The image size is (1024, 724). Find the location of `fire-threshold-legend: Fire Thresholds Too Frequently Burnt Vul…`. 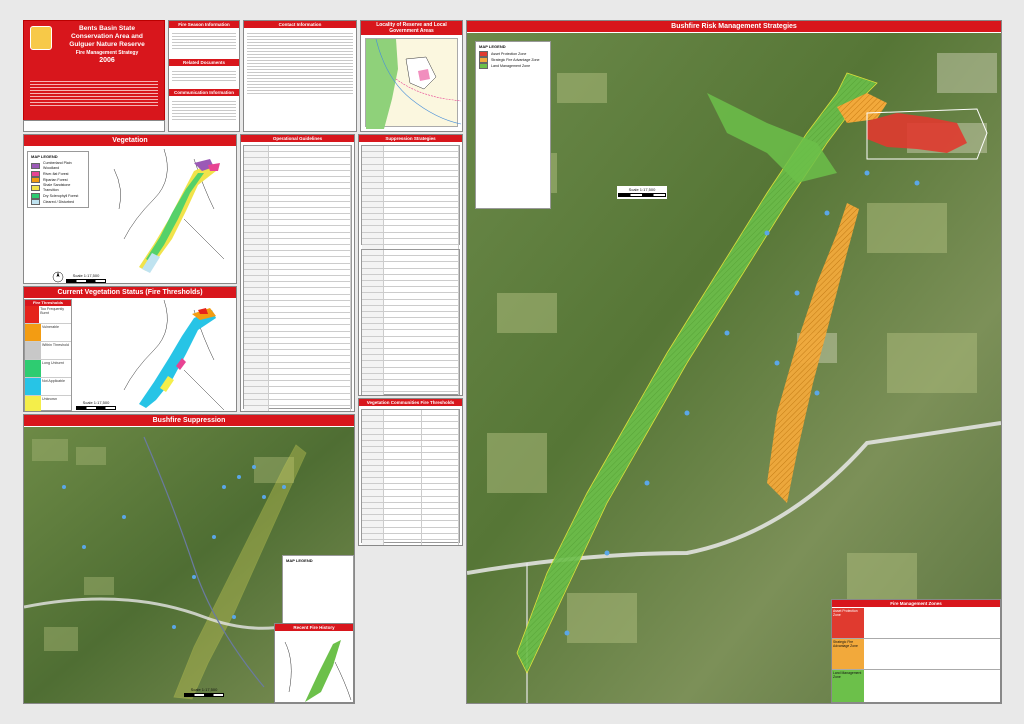

fire-threshold-legend: Fire Thresholds Too Frequently Burnt Vul… is located at coordinates (48, 355).